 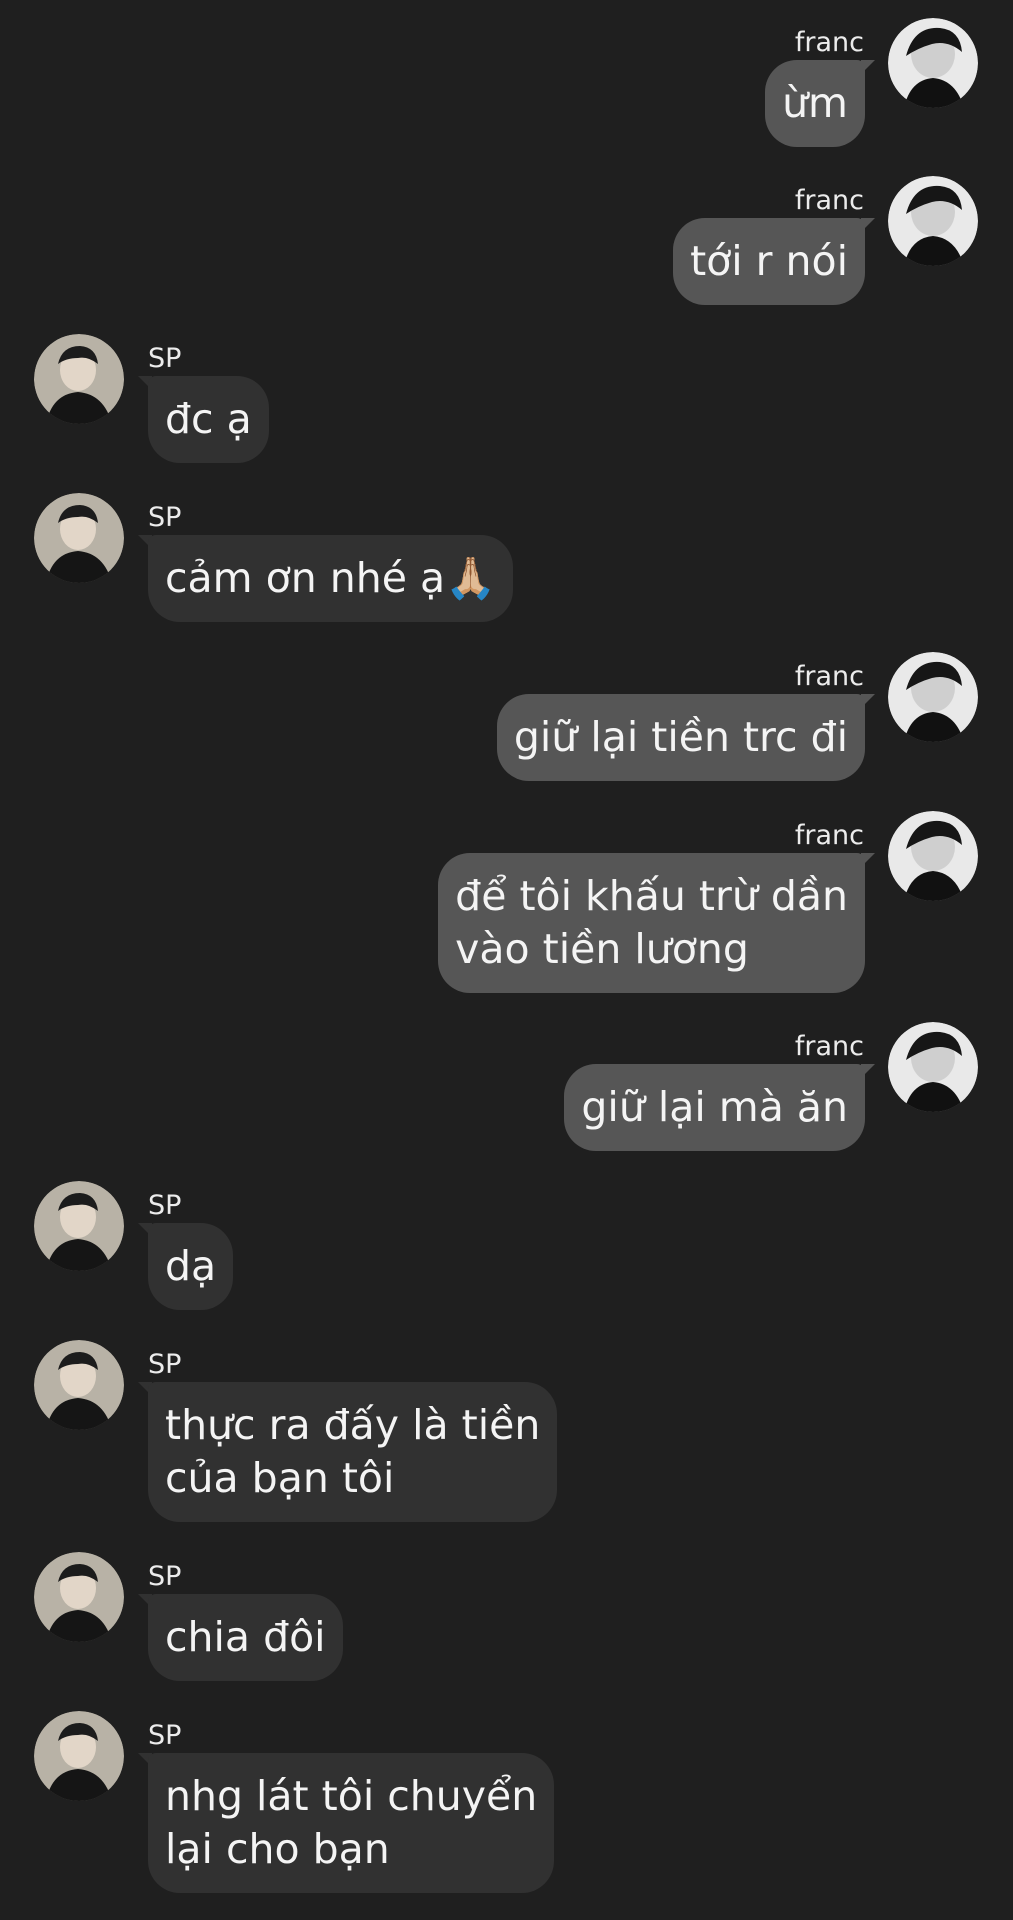 I want to click on message-bubble: giữ lại mà ăn, so click(x=714, y=1107).